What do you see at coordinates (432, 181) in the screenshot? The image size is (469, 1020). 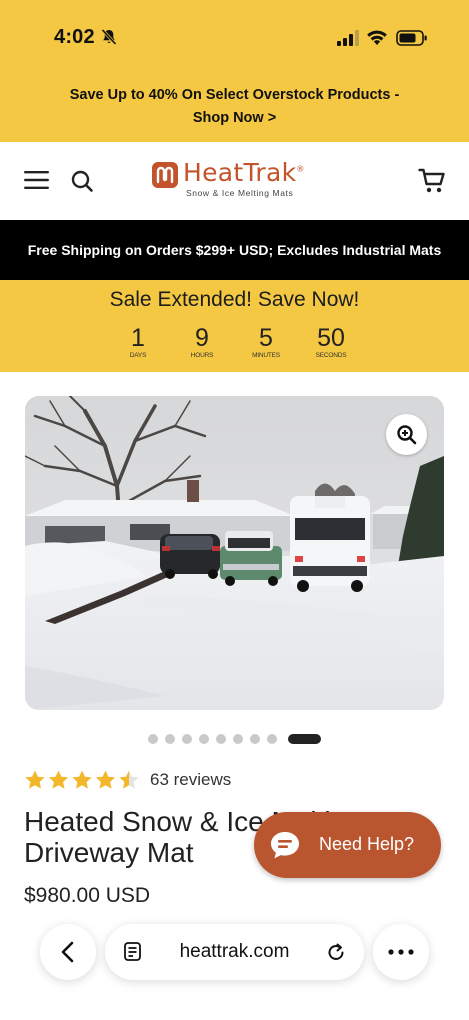 I see `cart-icon` at bounding box center [432, 181].